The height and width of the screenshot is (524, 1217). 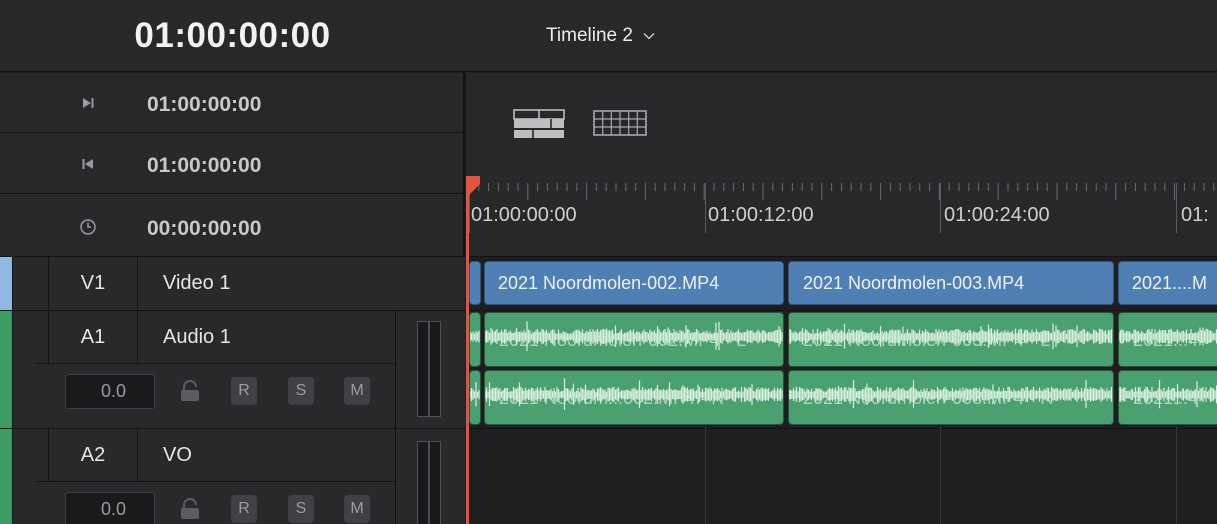 What do you see at coordinates (634, 283) in the screenshot?
I see `video-clip: 2021 Noordmolen-002.MP4` at bounding box center [634, 283].